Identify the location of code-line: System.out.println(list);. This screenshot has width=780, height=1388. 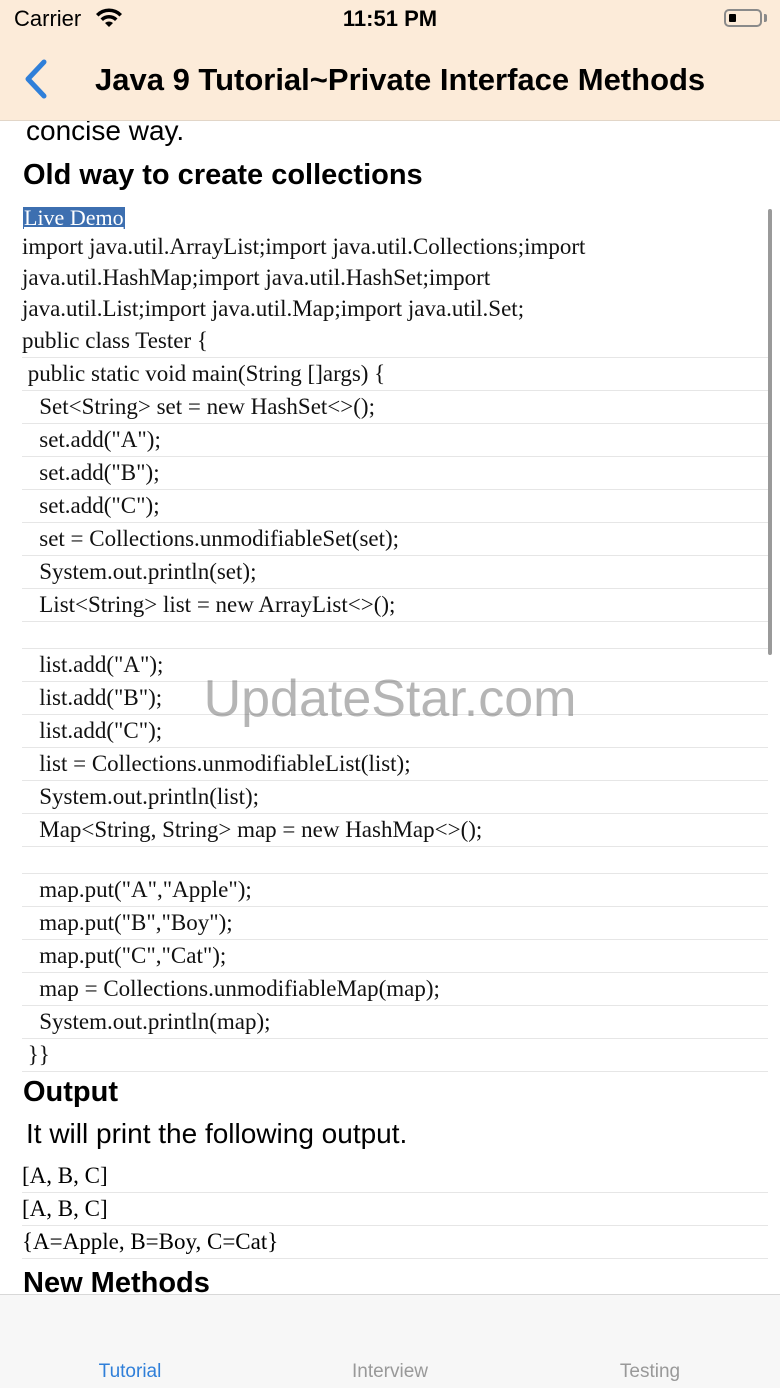
(395, 797).